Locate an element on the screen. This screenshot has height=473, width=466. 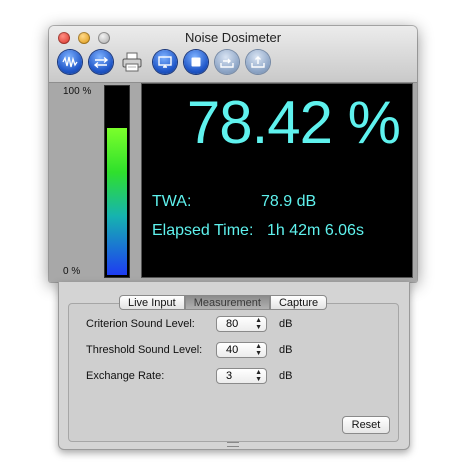
elapsed-time-label: Elapsed Time: is located at coordinates (203, 230).